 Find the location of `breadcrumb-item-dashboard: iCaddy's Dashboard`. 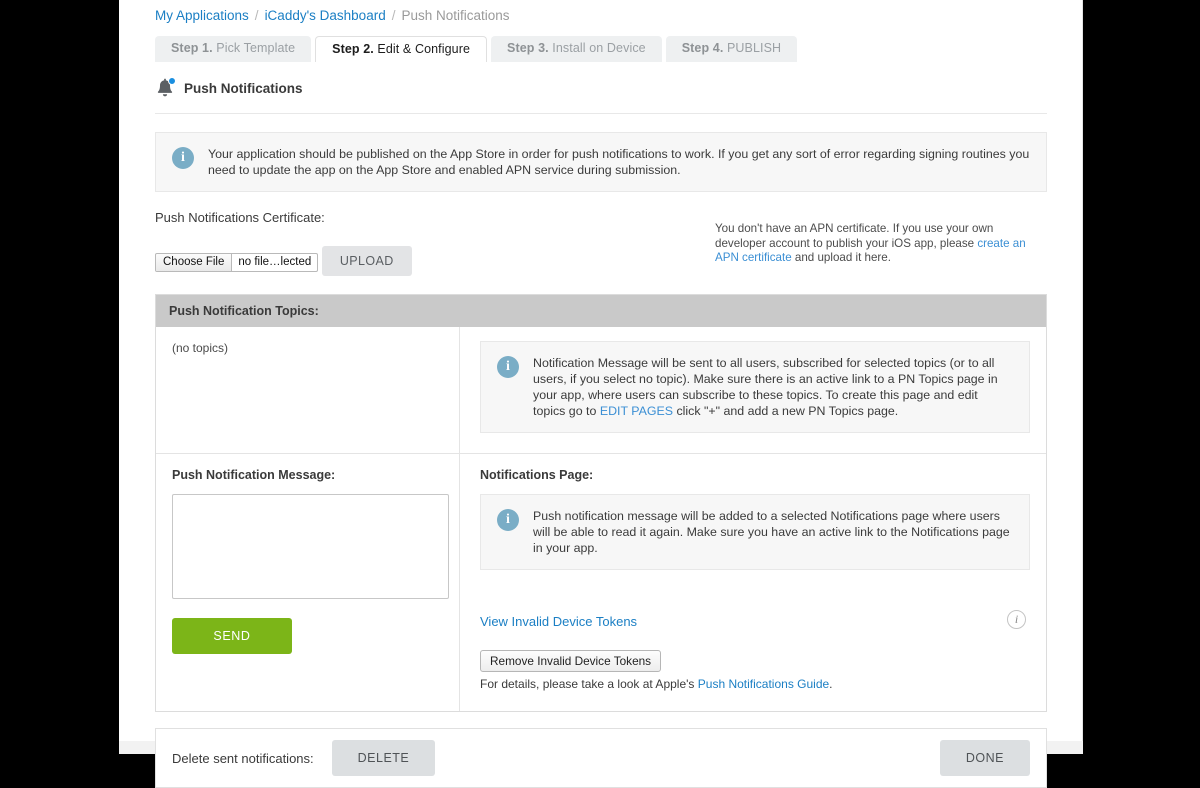

breadcrumb-item-dashboard: iCaddy's Dashboard is located at coordinates (325, 15).